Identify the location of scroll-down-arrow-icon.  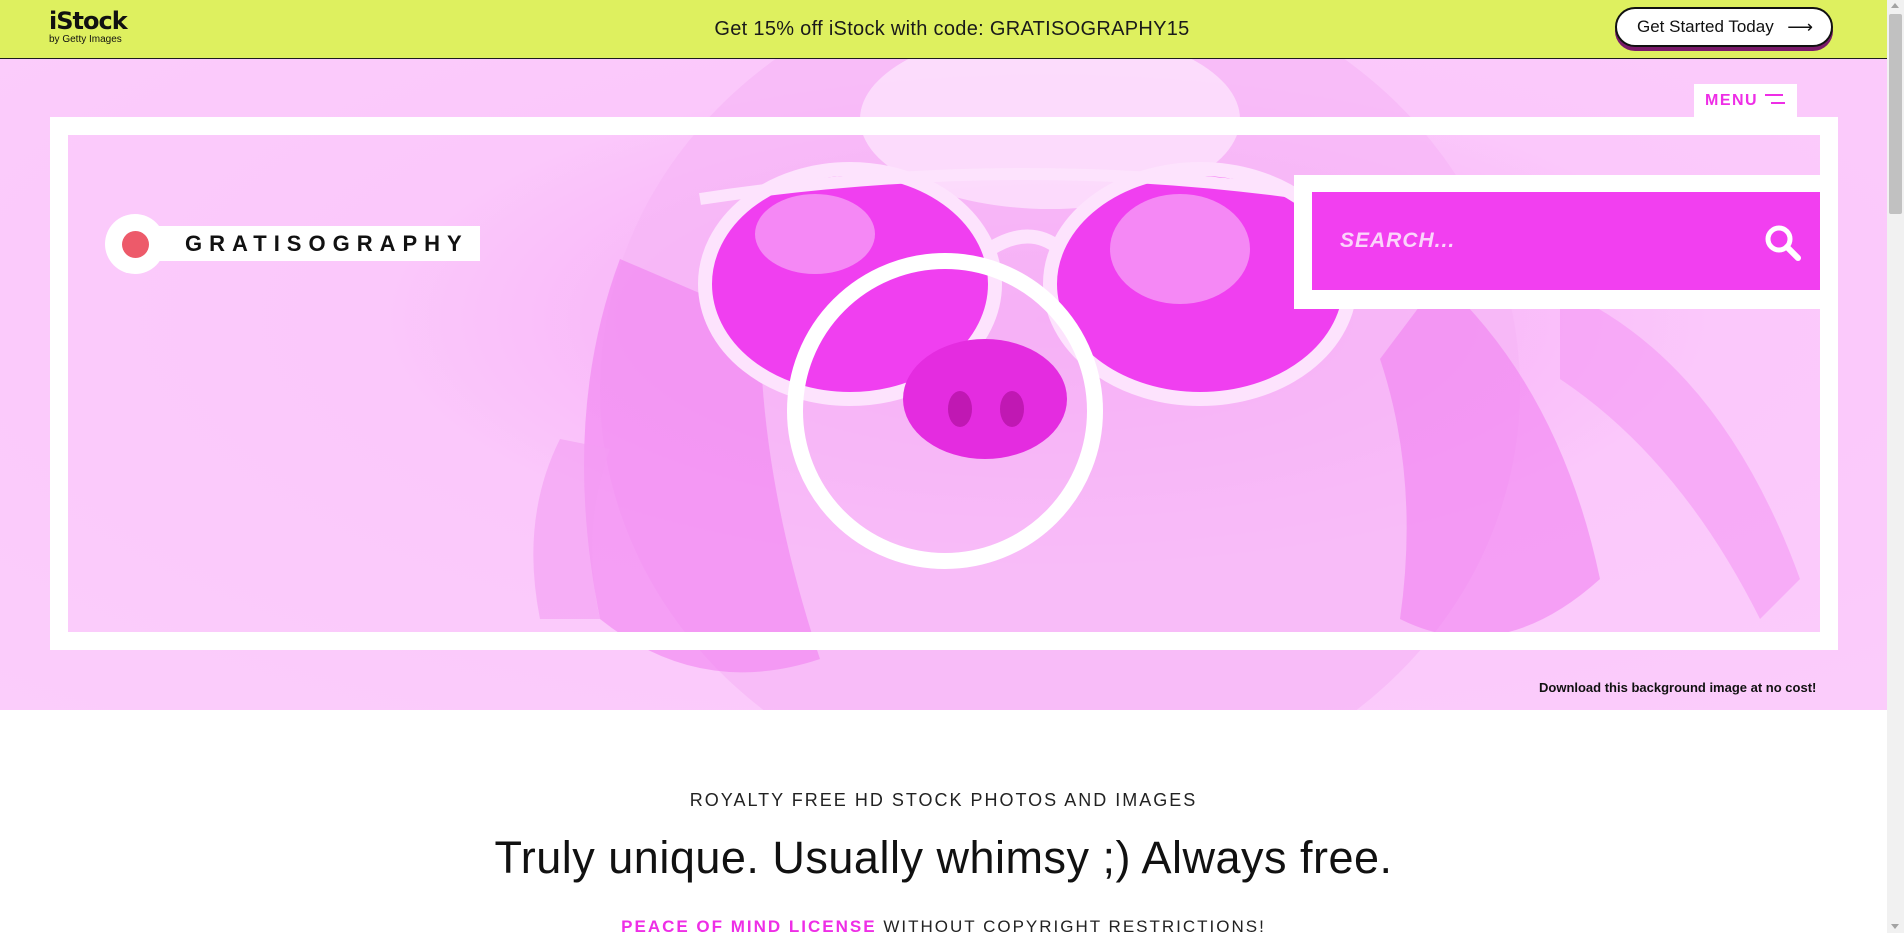
(1895, 926).